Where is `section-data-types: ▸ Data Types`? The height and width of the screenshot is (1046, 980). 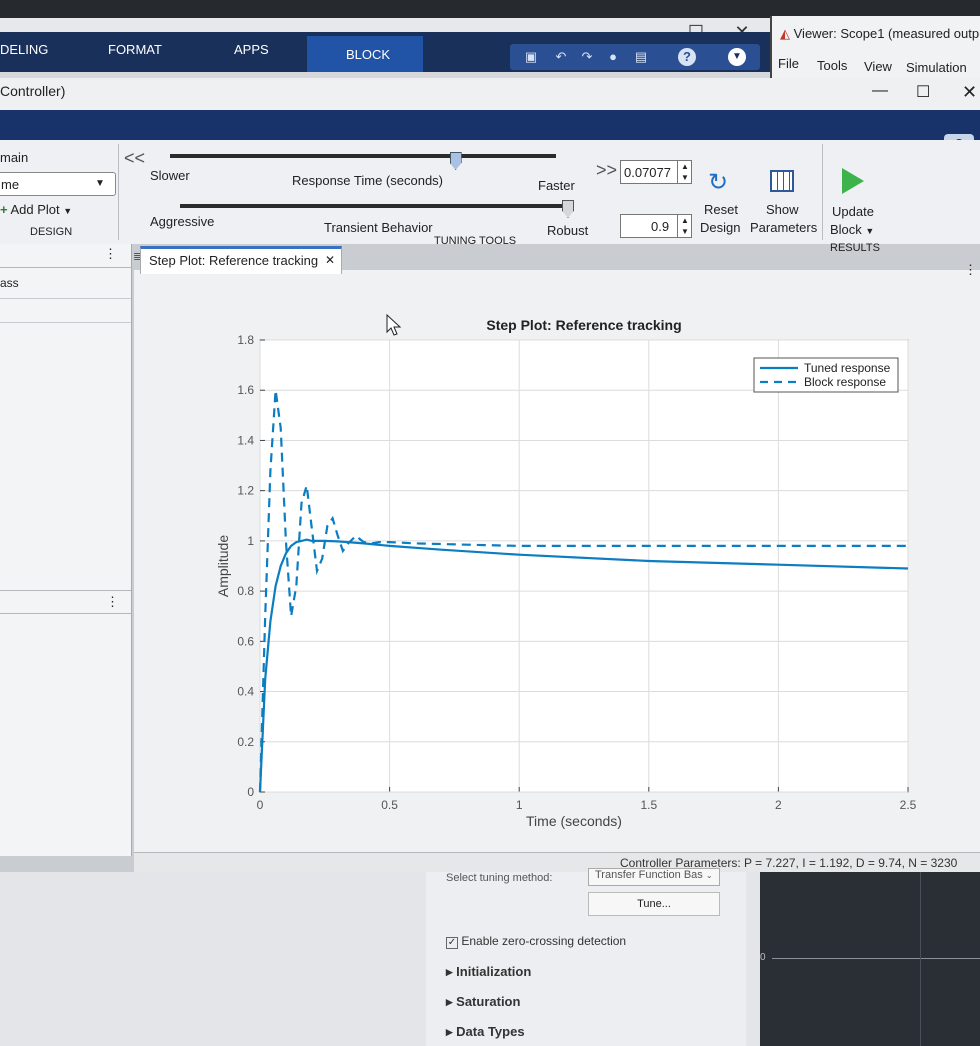
section-data-types: ▸ Data Types is located at coordinates (485, 1032).